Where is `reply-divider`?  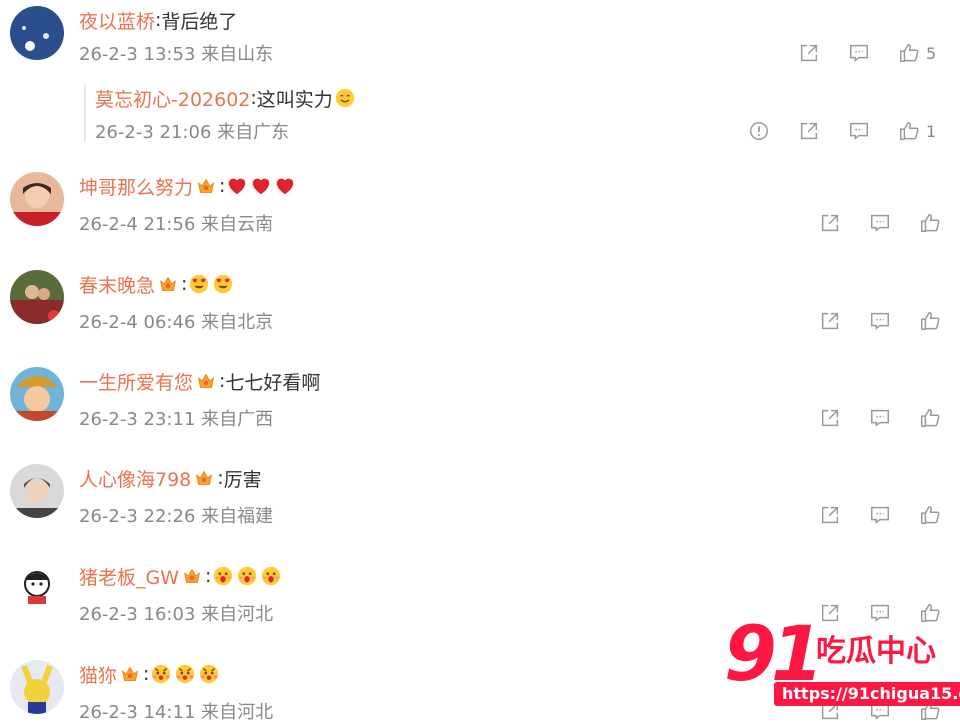
reply-divider is located at coordinates (85, 113).